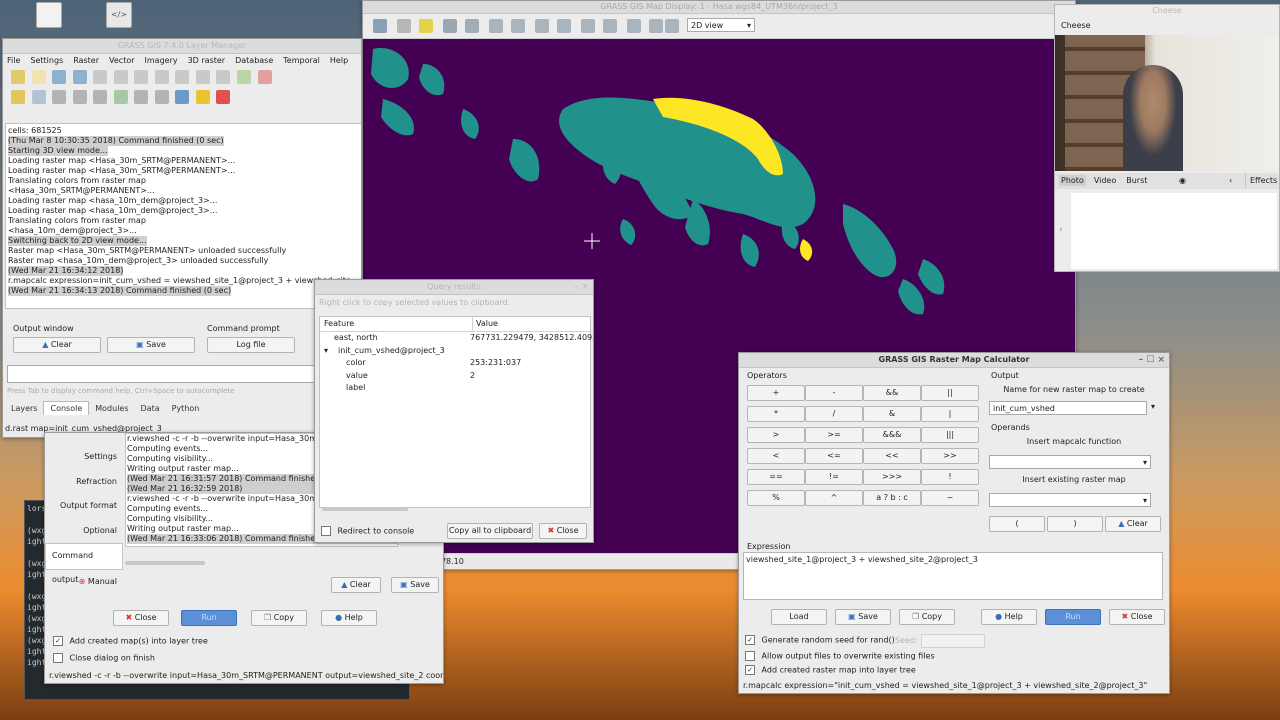 Image resolution: width=1280 pixels, height=720 pixels. What do you see at coordinates (455, 388) in the screenshot?
I see `query-row: label` at bounding box center [455, 388].